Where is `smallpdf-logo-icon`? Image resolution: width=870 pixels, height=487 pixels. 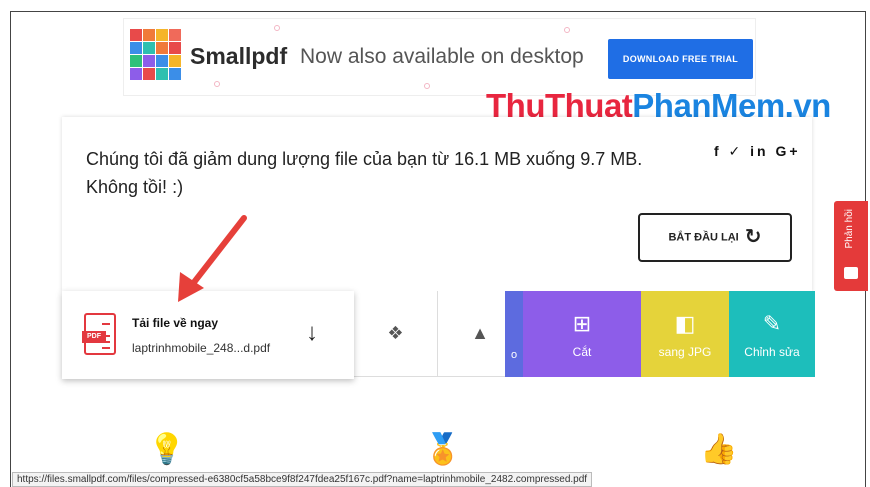 smallpdf-logo-icon is located at coordinates (156, 56).